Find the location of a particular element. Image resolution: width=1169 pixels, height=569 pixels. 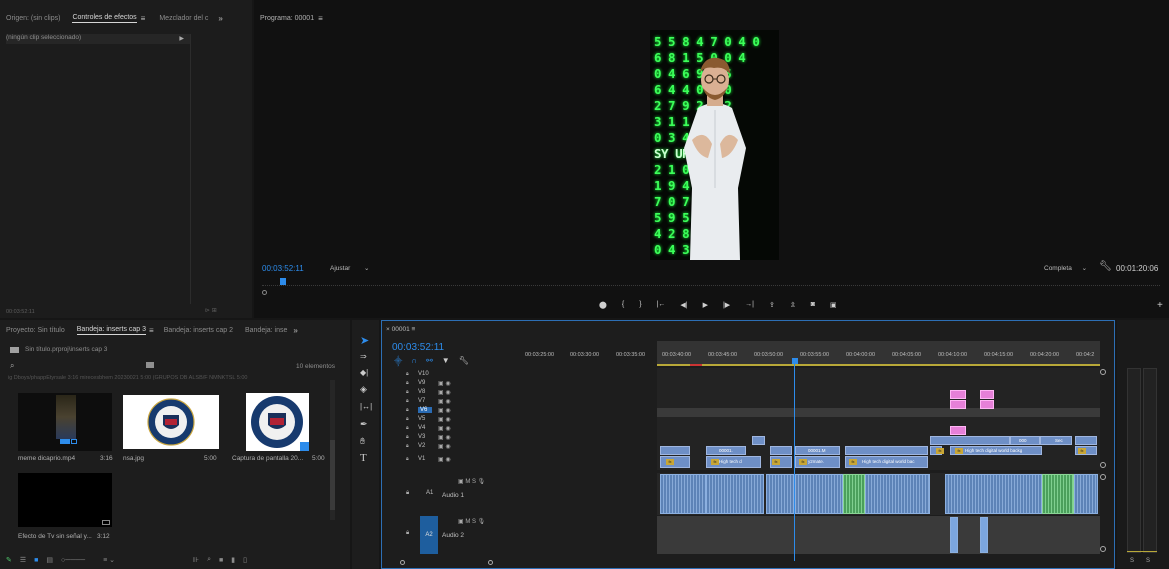

solo-label-right: S is located at coordinates (1148, 561).